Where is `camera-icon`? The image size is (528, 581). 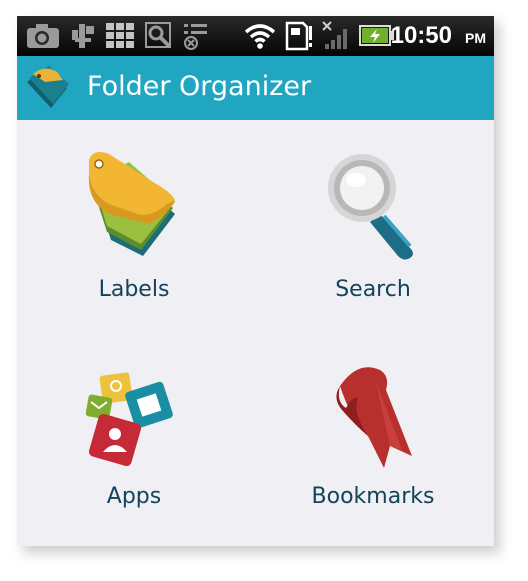 camera-icon is located at coordinates (43, 36).